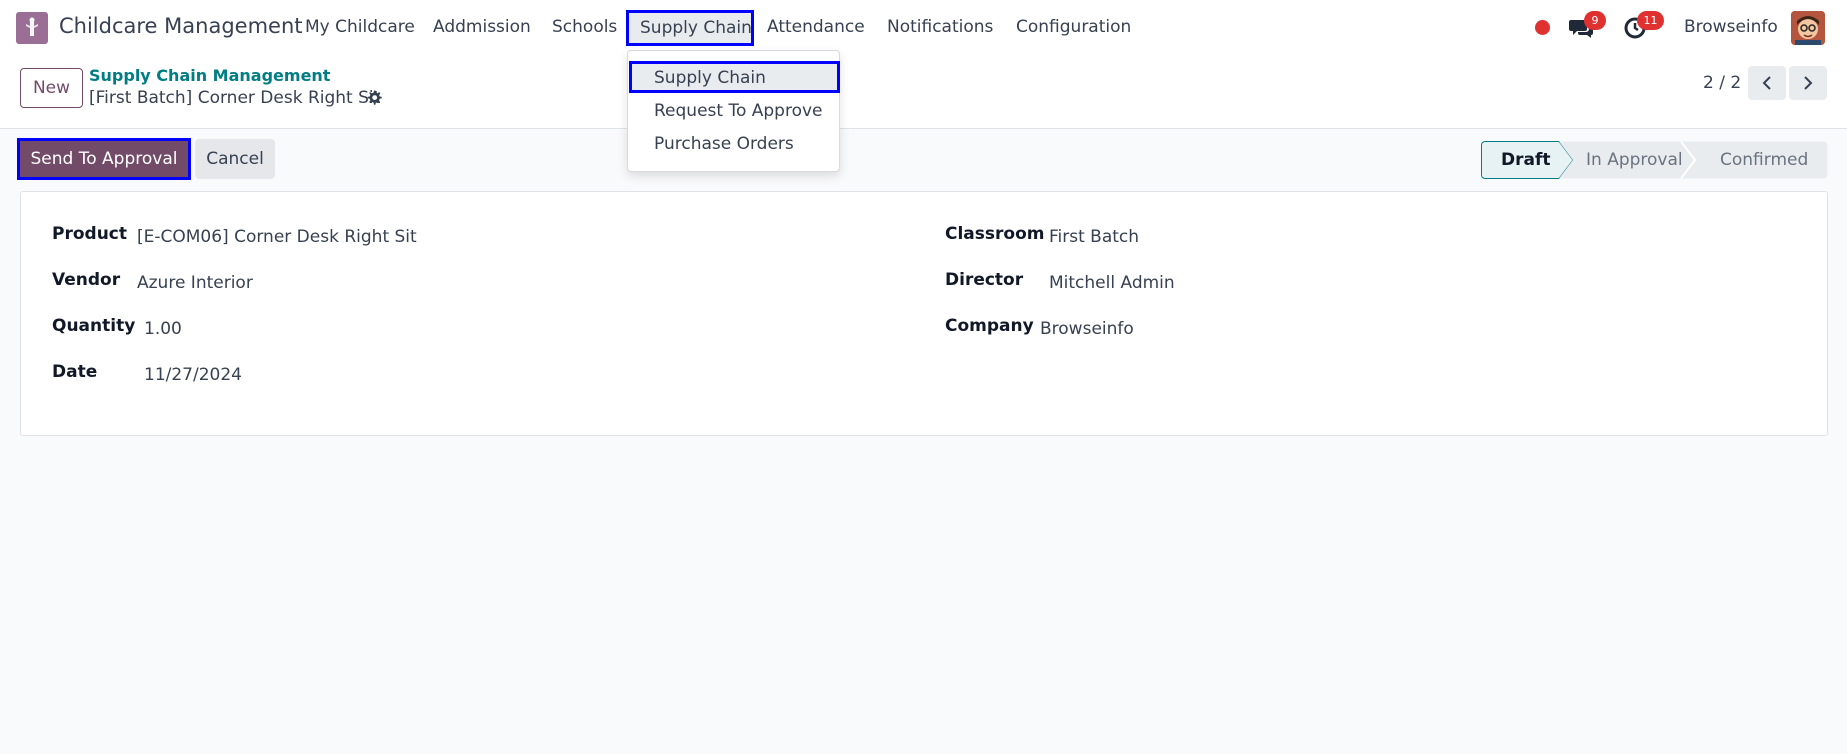 This screenshot has height=754, width=1847. I want to click on stage-confirmed: Confirmed, so click(1764, 160).